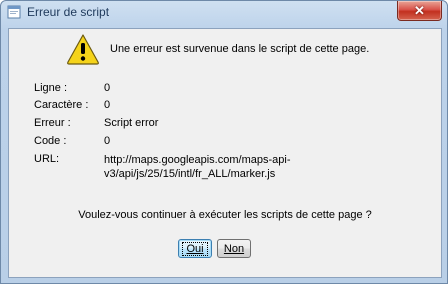  I want to click on yes-button-label: Oui, so click(195, 248).